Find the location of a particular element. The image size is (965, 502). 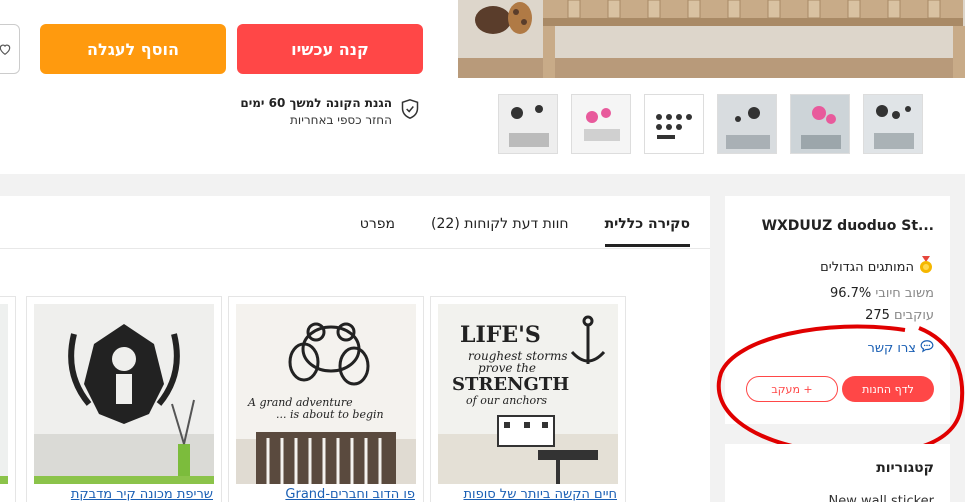

positive-feedback-value: 96.7% is located at coordinates (850, 293).